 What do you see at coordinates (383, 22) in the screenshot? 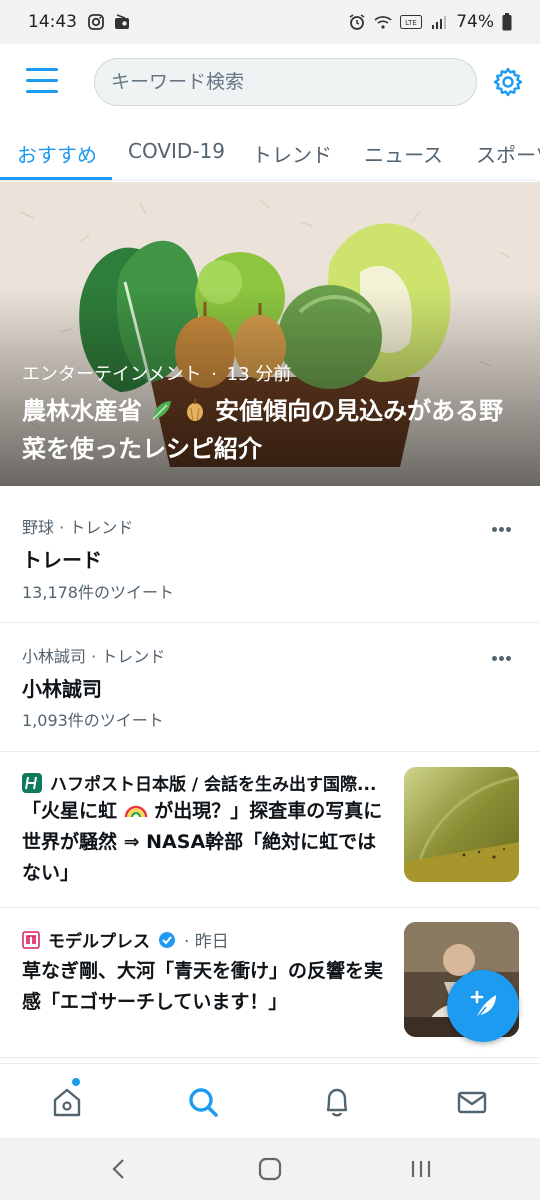
I see `wifi-icon` at bounding box center [383, 22].